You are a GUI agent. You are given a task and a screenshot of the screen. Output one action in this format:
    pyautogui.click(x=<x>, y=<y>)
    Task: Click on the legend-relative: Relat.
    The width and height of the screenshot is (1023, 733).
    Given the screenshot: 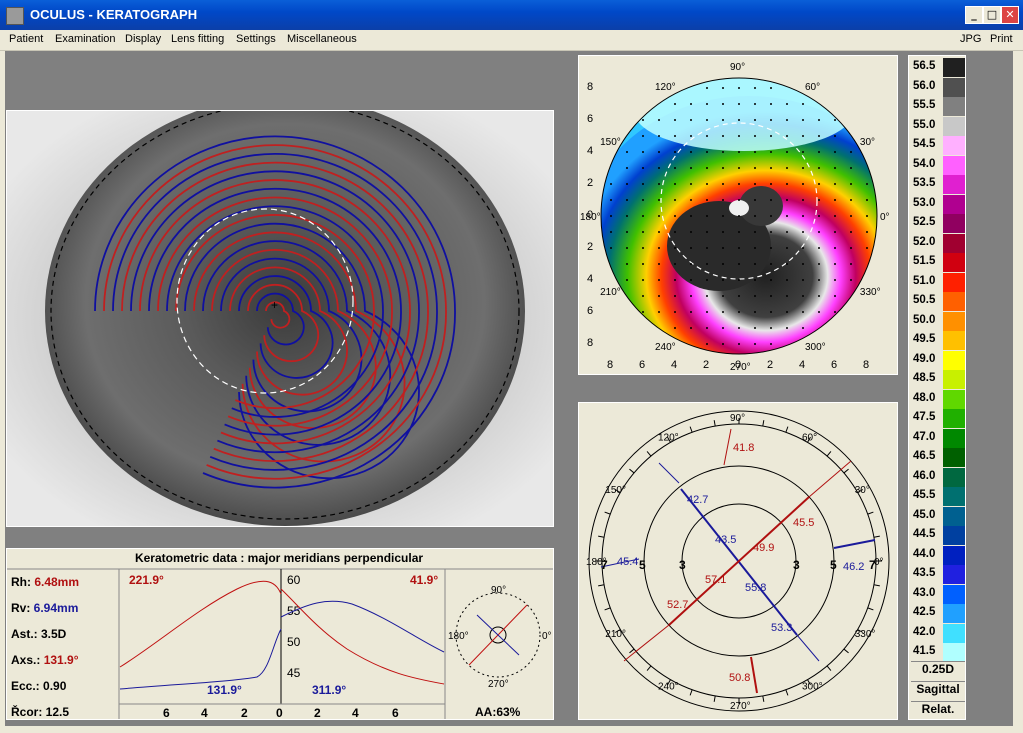 What is the action you would take?
    pyautogui.click(x=938, y=710)
    